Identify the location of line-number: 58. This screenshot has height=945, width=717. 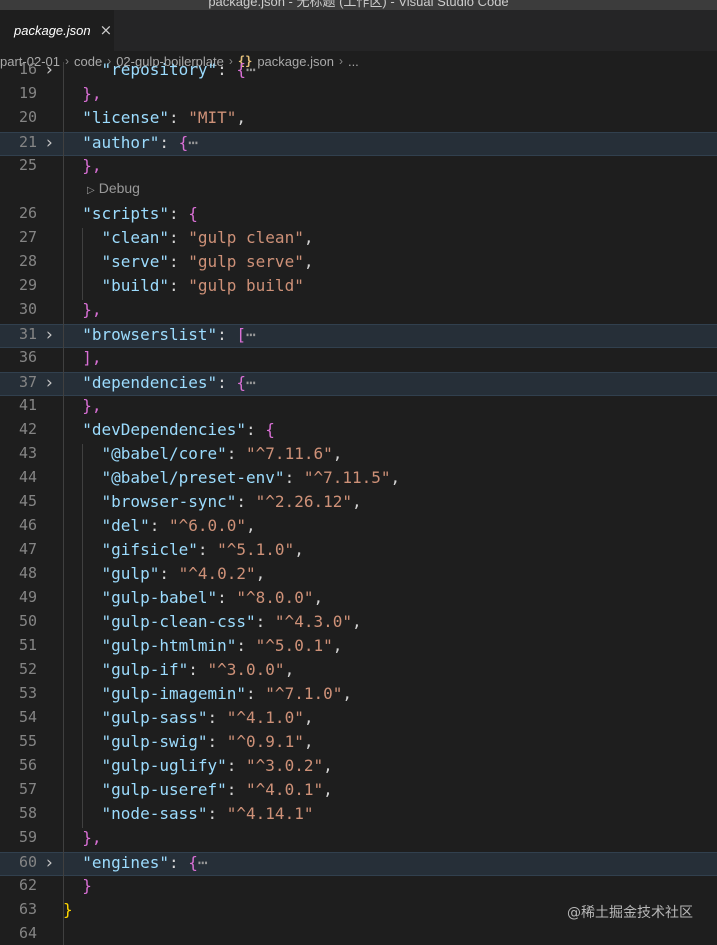
(27, 813).